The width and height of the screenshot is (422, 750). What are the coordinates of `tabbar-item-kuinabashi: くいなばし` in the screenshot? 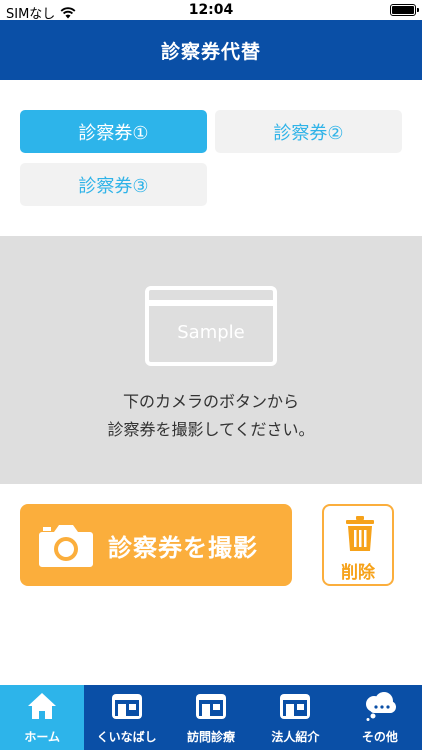 It's located at (126, 717).